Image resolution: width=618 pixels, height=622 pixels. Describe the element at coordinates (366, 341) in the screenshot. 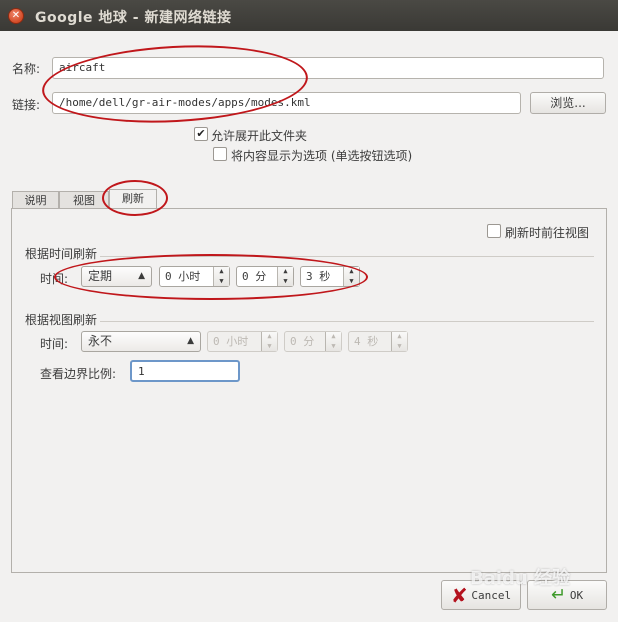

I see `view-seconds-value: 4 秒` at that location.